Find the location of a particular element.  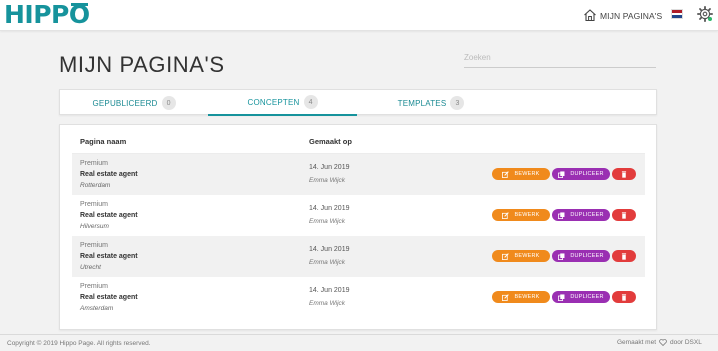

page-location: Hilversum is located at coordinates (94, 226).